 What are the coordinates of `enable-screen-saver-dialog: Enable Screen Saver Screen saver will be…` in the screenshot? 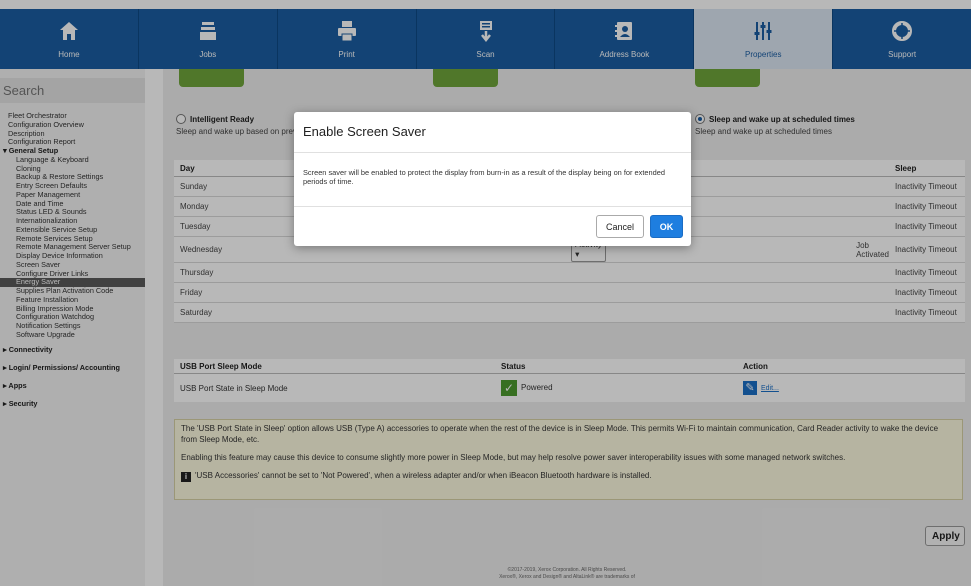 It's located at (492, 179).